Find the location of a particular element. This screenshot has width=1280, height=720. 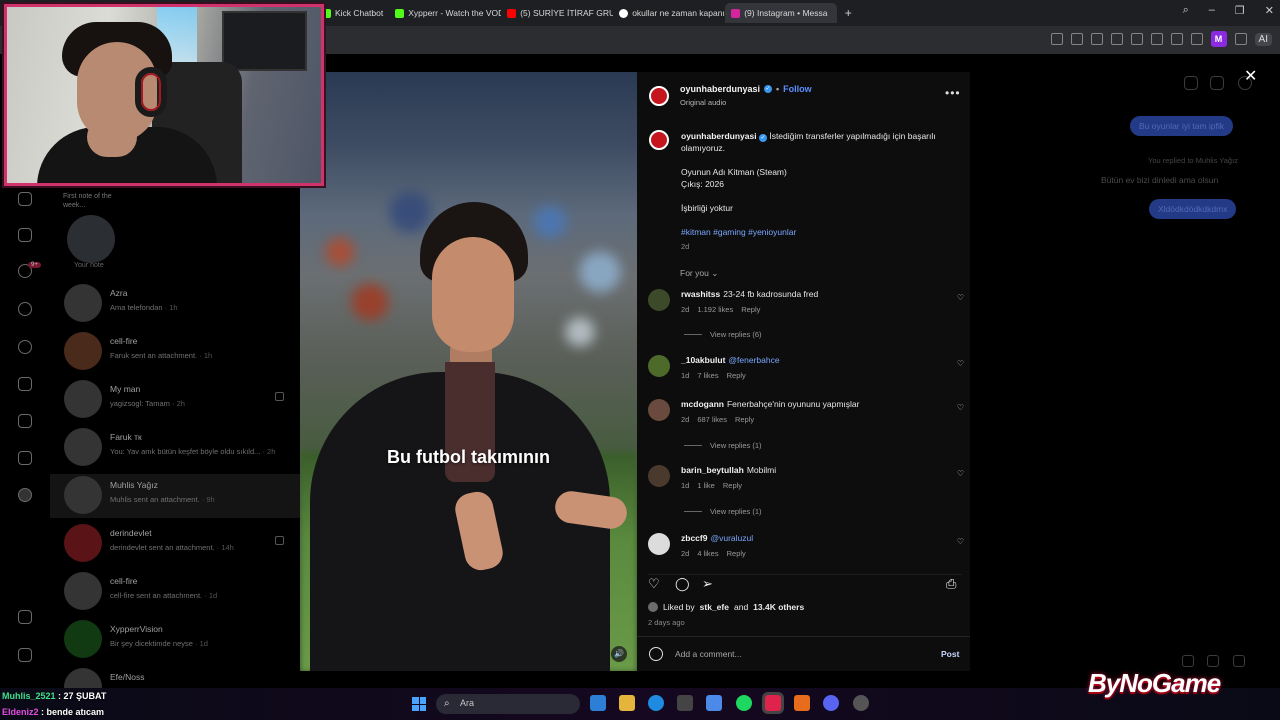

new-tab-button: + is located at coordinates (848, 13).